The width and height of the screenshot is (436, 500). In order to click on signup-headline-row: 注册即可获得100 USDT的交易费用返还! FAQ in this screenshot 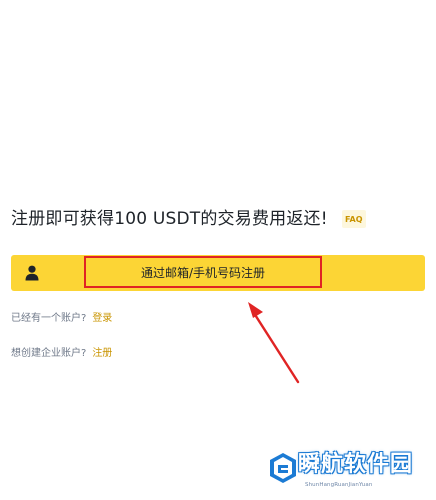, I will do `click(188, 219)`.